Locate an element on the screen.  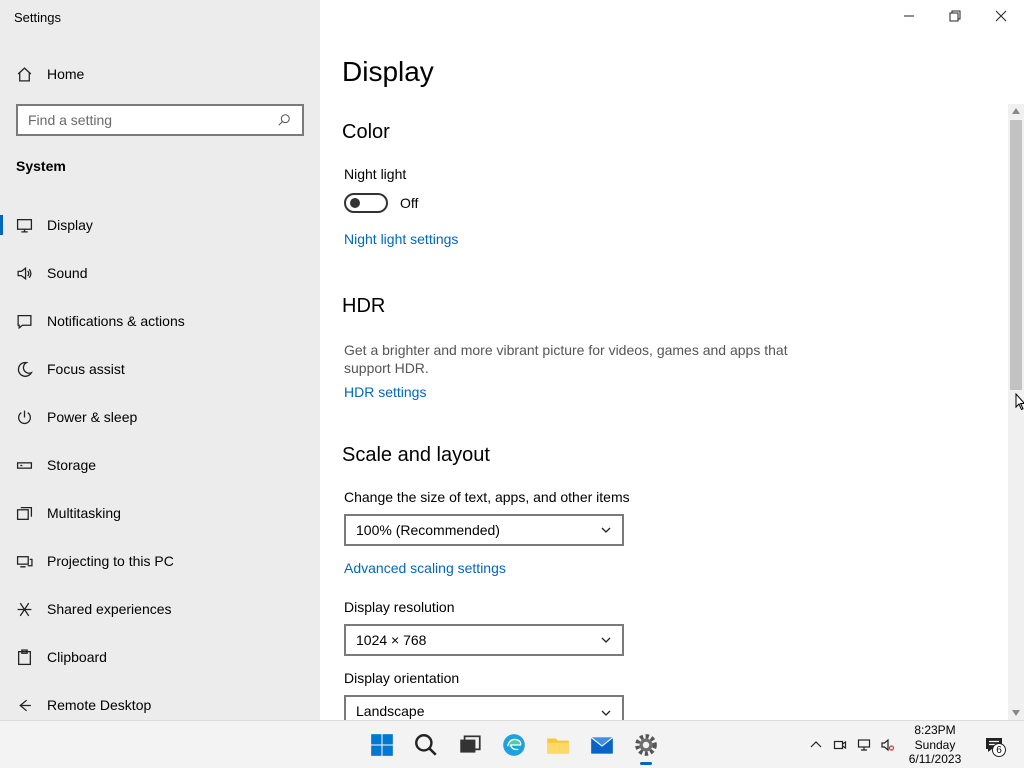
home-nav-item: Home is located at coordinates (50, 74).